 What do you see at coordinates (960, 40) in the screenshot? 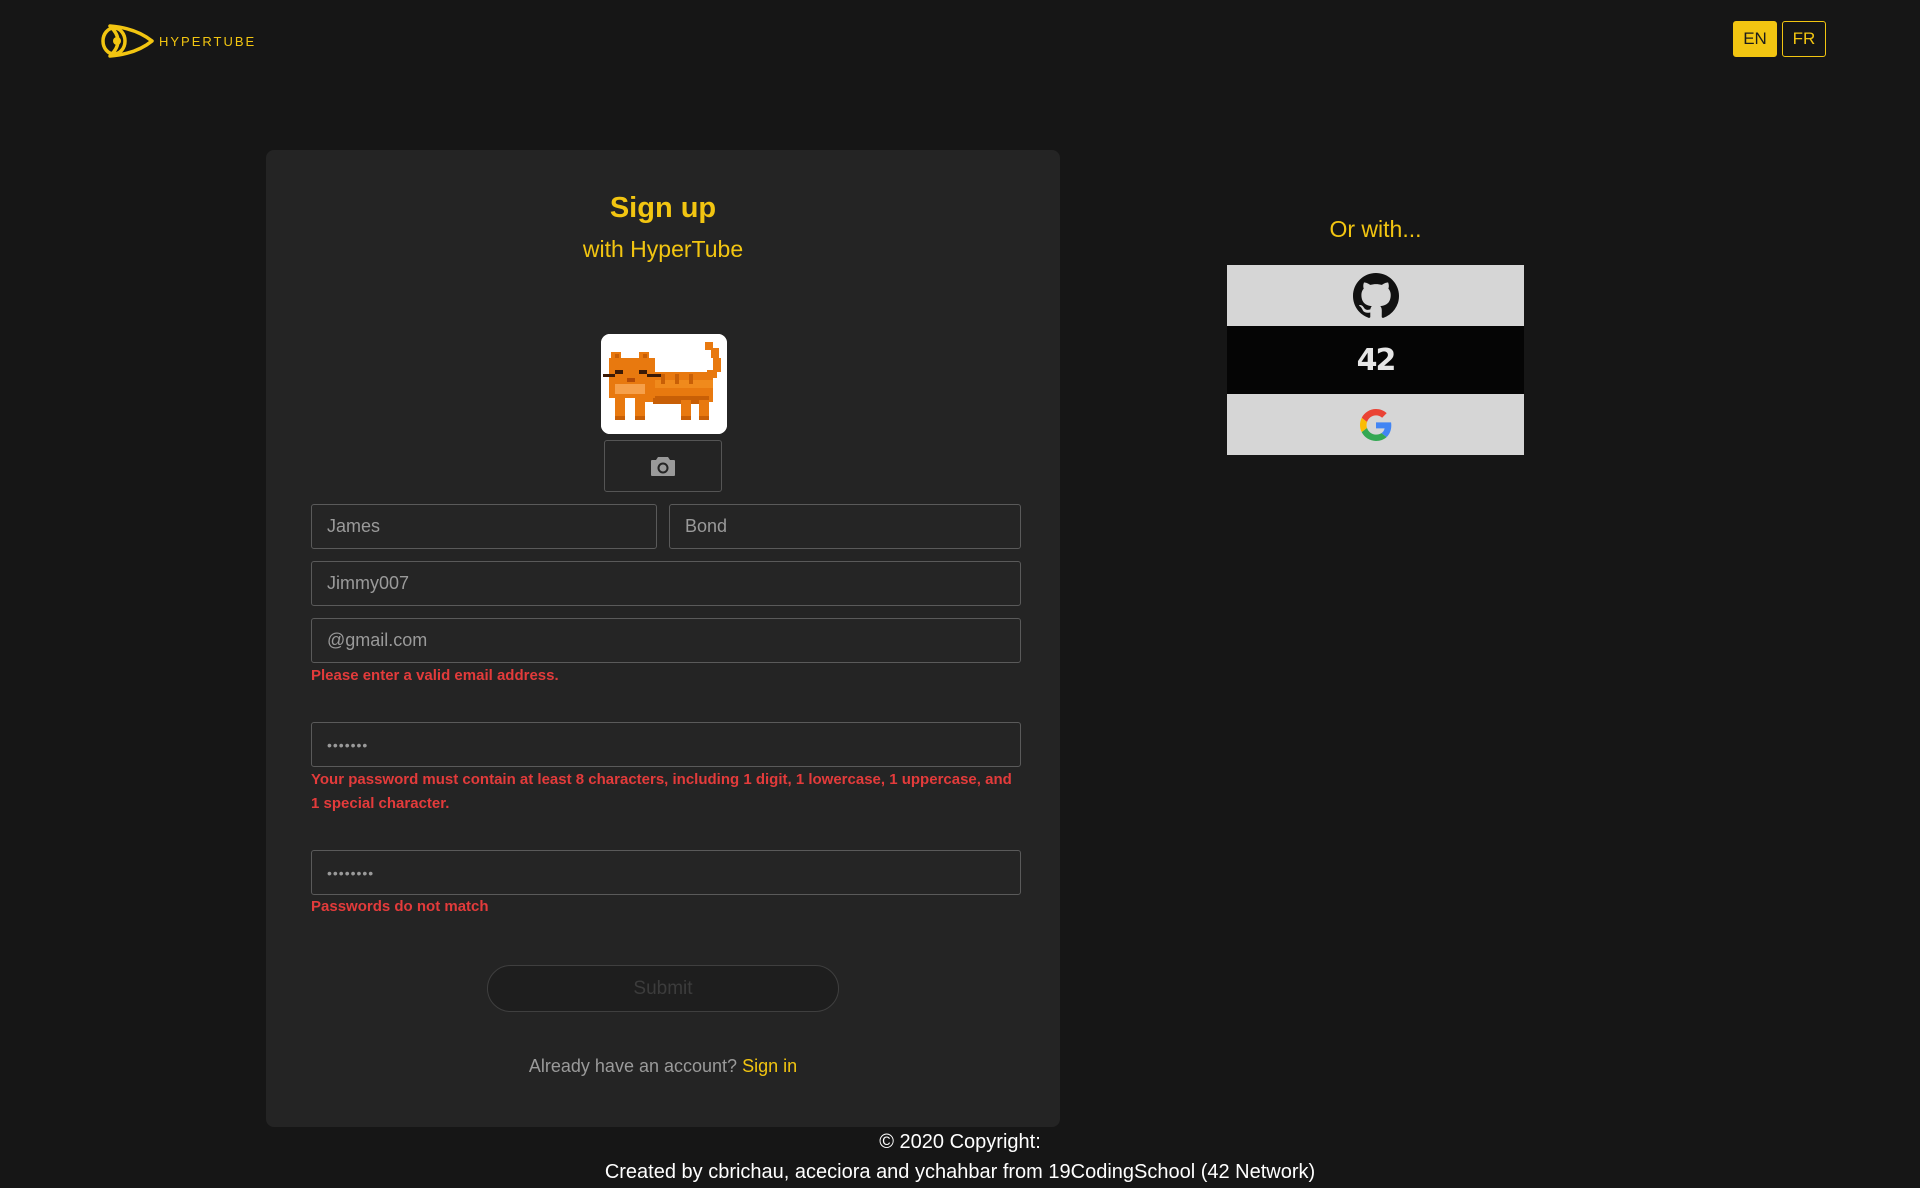
I see `header: HYPERTUBE EN FR` at bounding box center [960, 40].